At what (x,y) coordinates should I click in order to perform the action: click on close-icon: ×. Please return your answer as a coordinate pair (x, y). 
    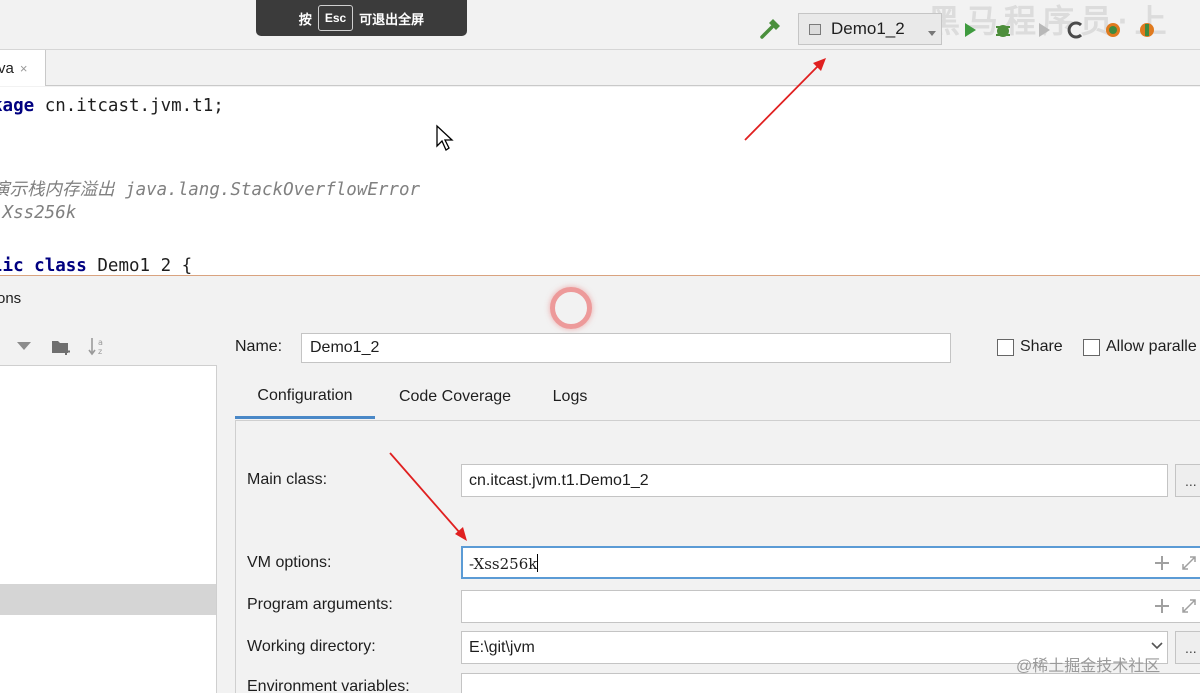
    Looking at the image, I should click on (24, 68).